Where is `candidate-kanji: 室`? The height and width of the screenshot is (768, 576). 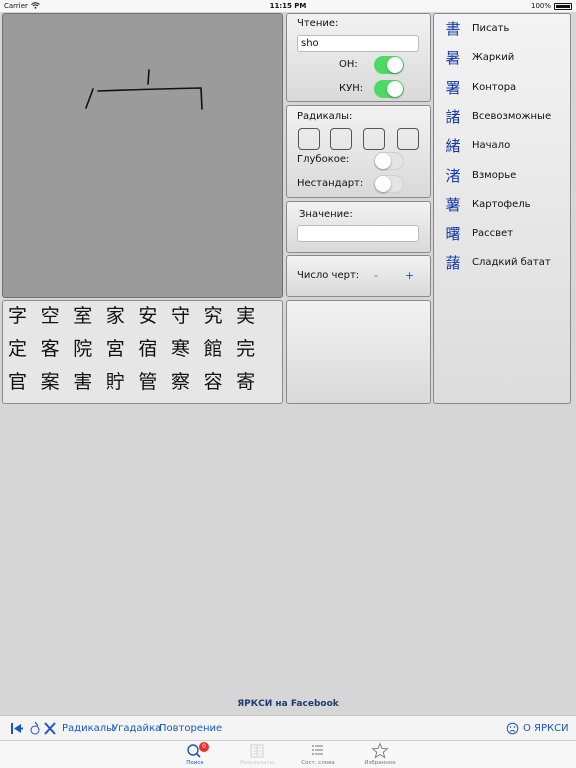 candidate-kanji: 室 is located at coordinates (89, 316).